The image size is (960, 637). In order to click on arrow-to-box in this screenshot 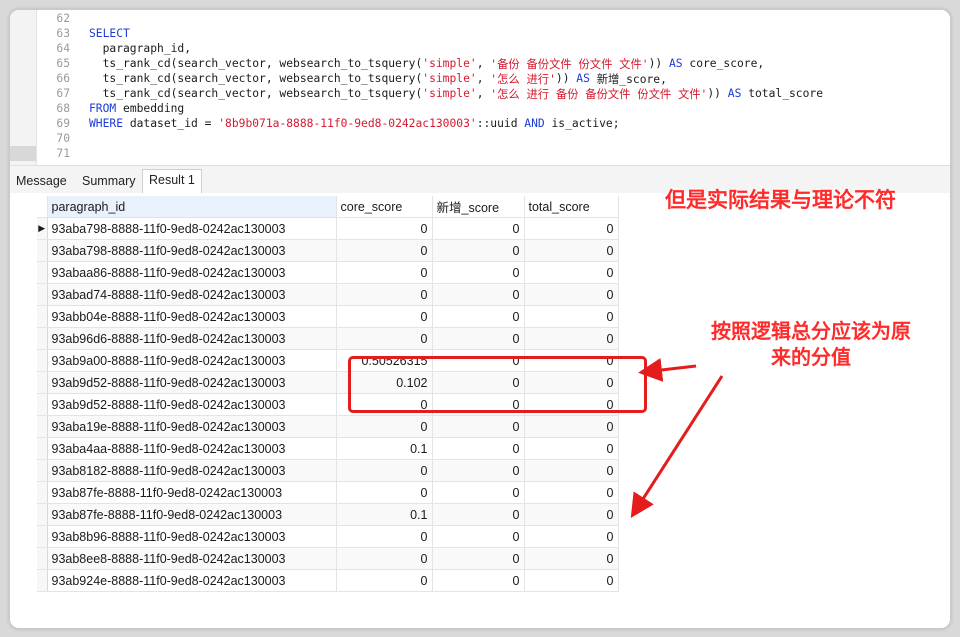, I will do `click(667, 370)`.